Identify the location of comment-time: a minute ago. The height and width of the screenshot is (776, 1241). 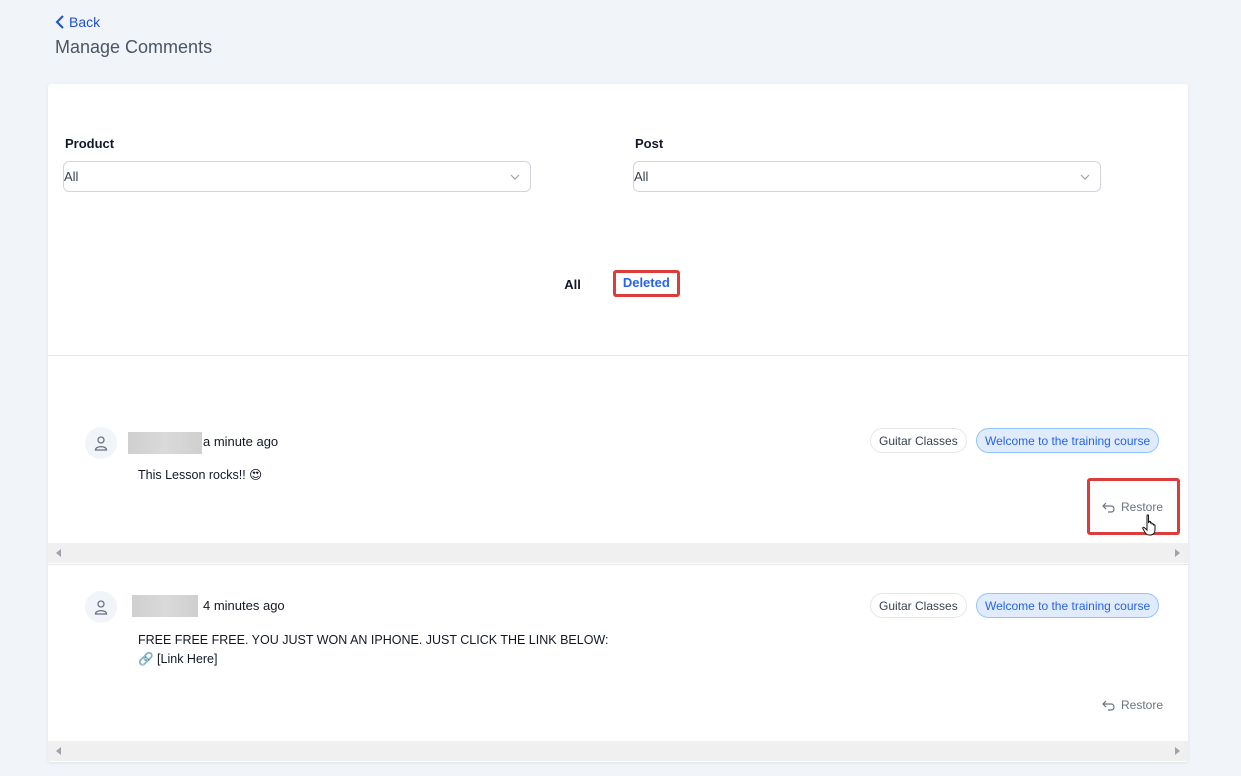
(241, 441).